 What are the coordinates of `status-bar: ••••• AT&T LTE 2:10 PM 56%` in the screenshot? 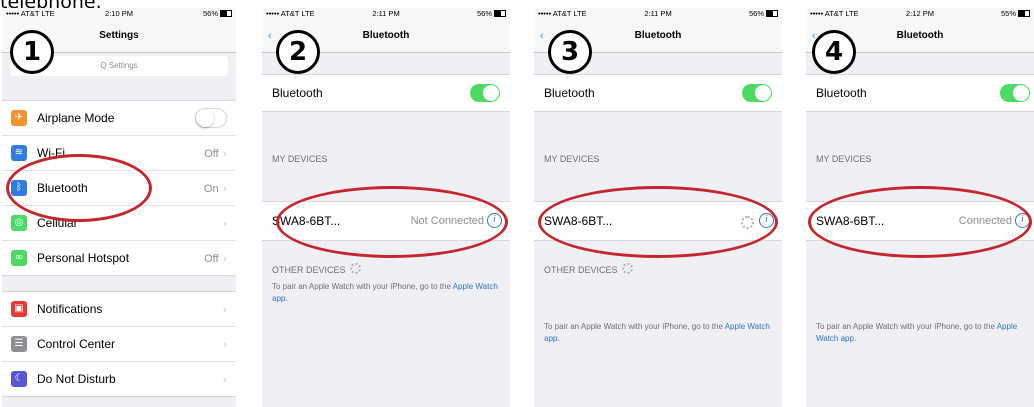 It's located at (119, 14).